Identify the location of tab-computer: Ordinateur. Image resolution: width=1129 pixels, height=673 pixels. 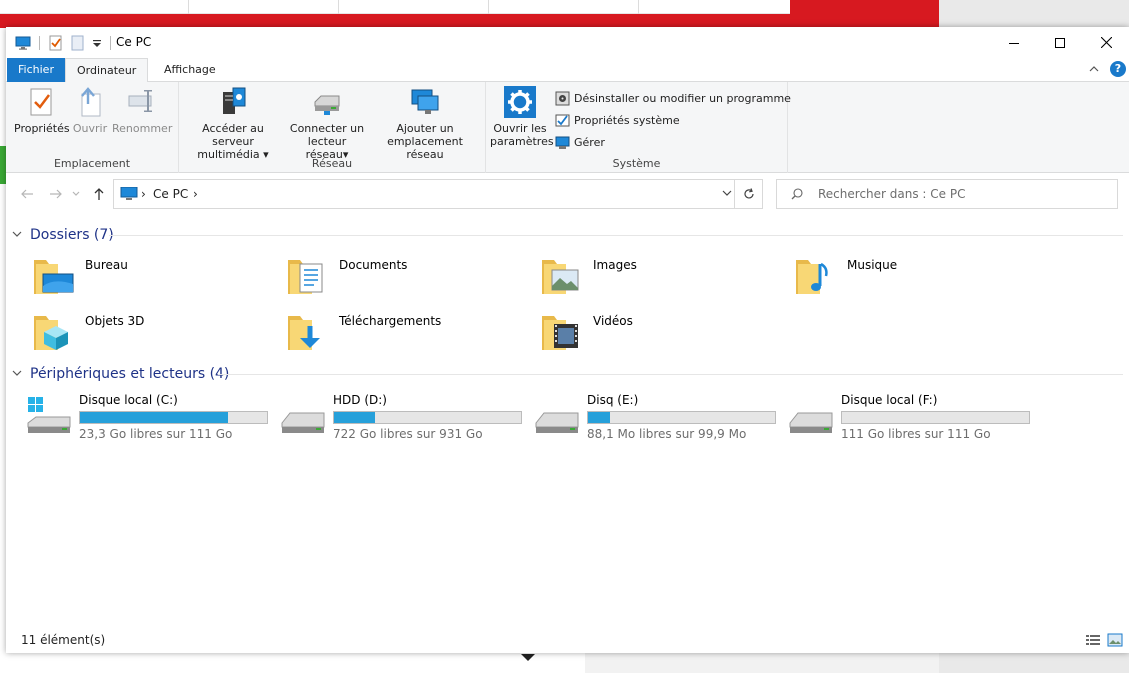
(107, 70).